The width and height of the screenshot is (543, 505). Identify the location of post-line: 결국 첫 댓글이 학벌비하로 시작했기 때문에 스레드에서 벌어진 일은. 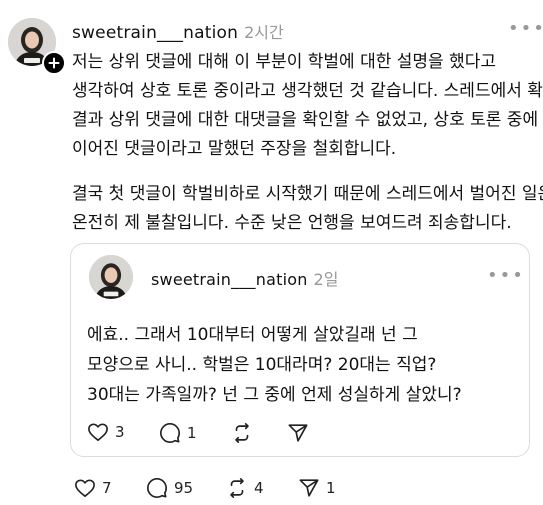
(307, 194).